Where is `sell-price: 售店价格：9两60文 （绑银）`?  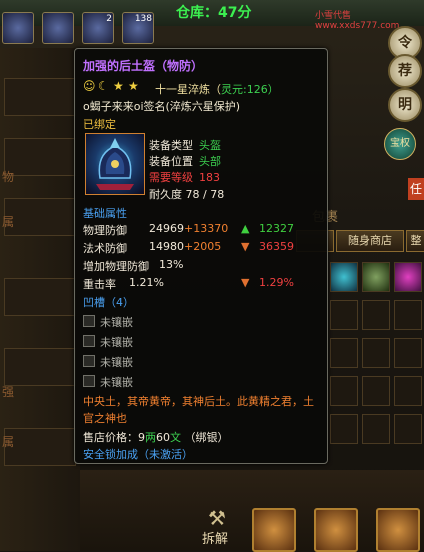
sell-price: 售店价格：9两60文 （绑银） is located at coordinates (156, 437).